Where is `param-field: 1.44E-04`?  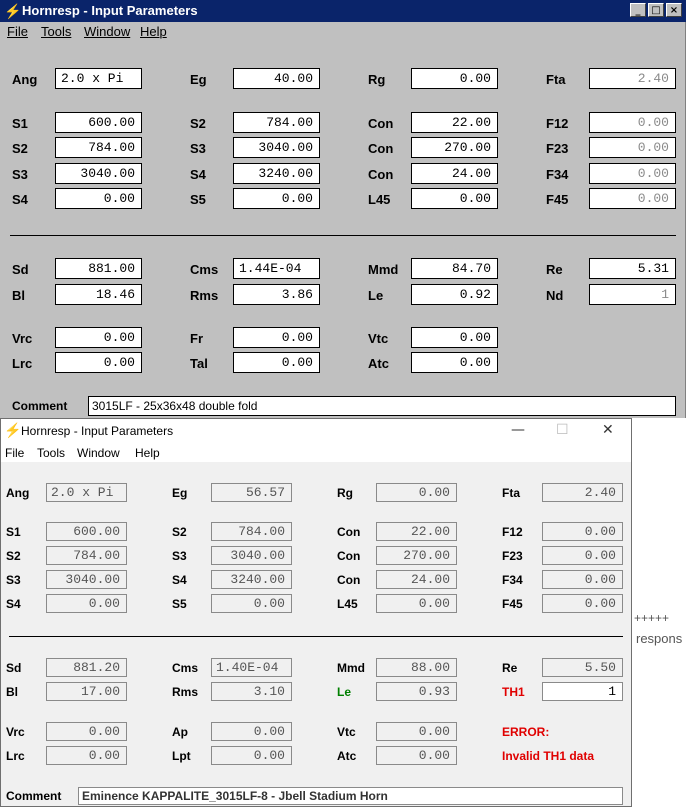 param-field: 1.44E-04 is located at coordinates (276, 268).